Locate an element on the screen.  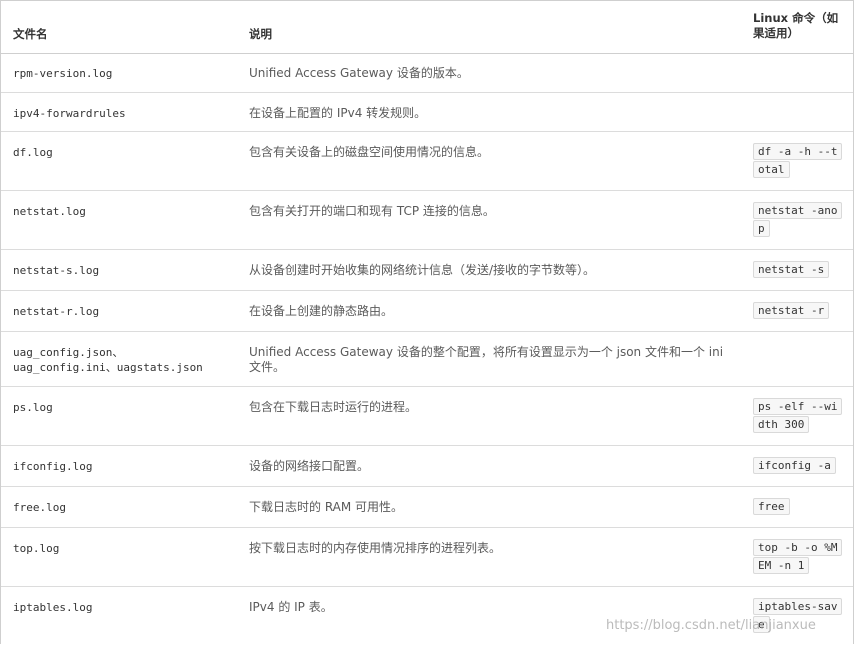
command-cell: netstat -s is located at coordinates (796, 270).